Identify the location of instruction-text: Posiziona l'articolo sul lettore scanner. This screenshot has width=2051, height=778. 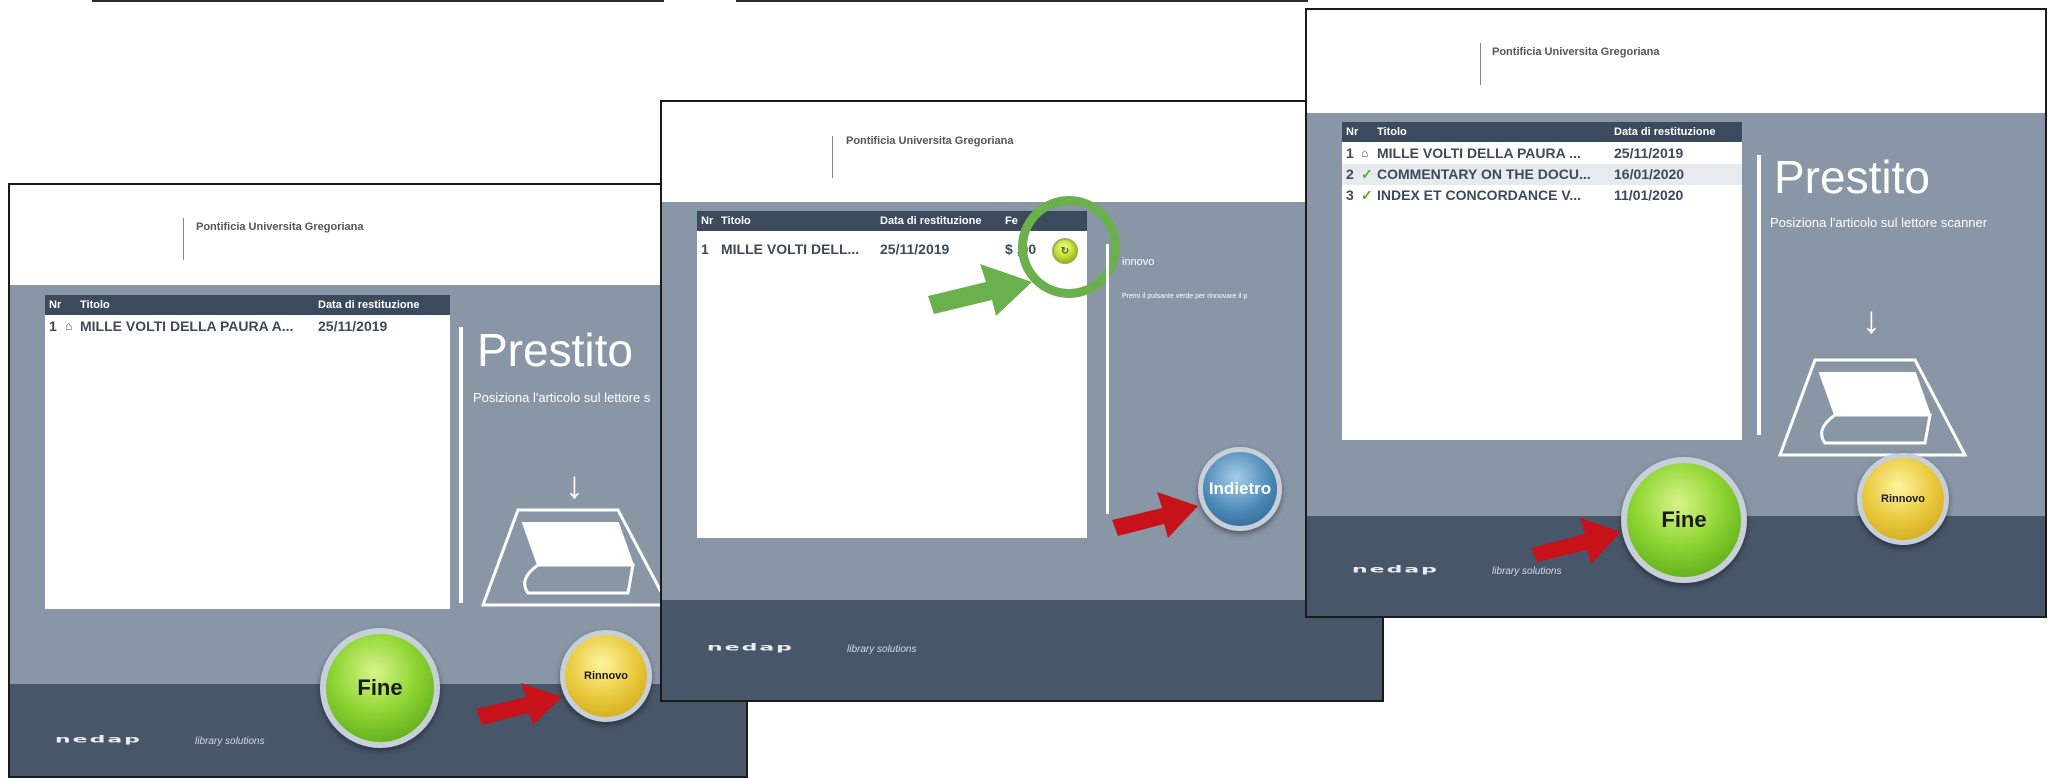
(1879, 222).